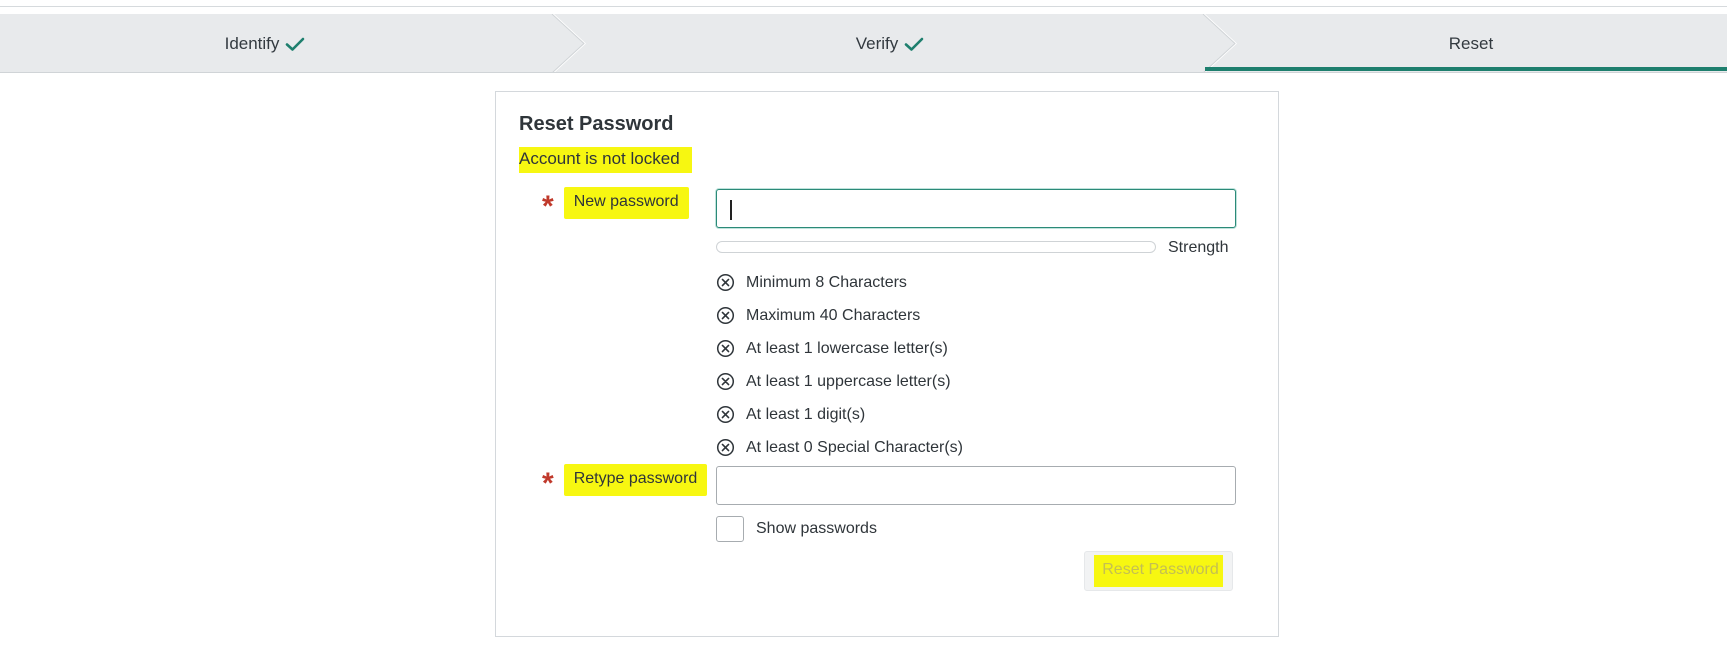 This screenshot has width=1727, height=659. I want to click on password-rule-item: Minimum 8 Characters, so click(839, 282).